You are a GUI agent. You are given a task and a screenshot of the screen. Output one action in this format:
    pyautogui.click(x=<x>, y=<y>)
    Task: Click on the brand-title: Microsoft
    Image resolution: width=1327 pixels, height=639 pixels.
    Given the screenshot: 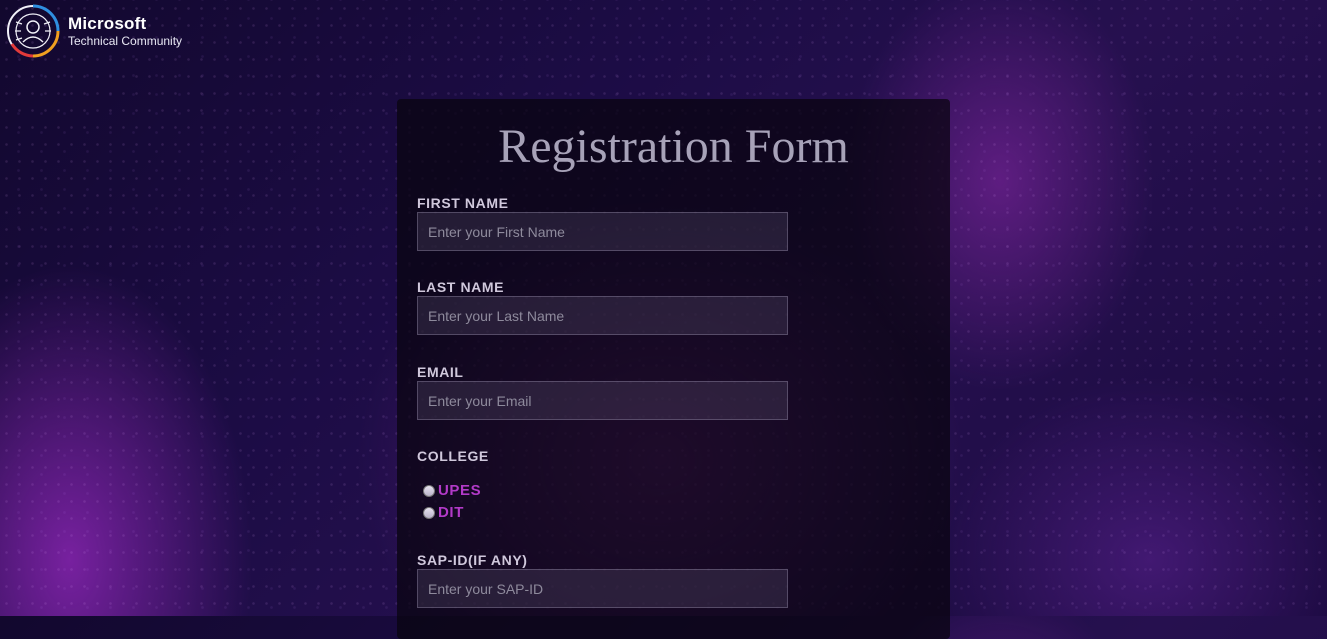 What is the action you would take?
    pyautogui.click(x=107, y=23)
    